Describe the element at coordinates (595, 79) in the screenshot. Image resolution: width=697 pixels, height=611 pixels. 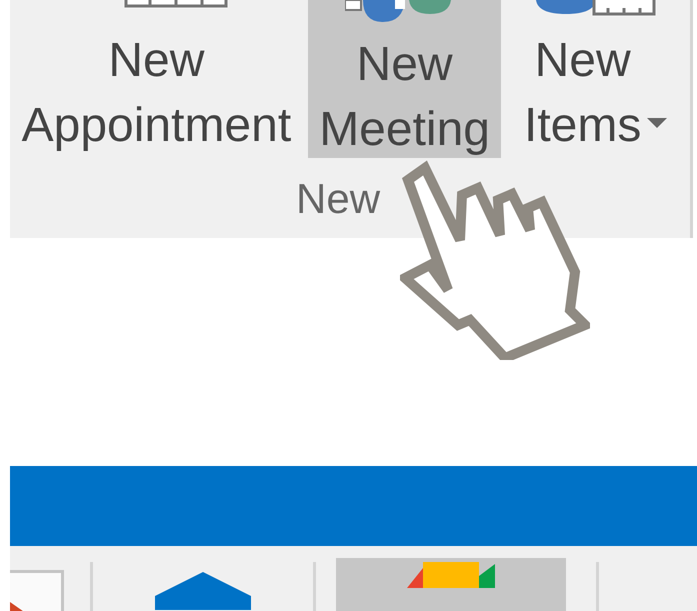
I see `ribbon-button: New Items` at that location.